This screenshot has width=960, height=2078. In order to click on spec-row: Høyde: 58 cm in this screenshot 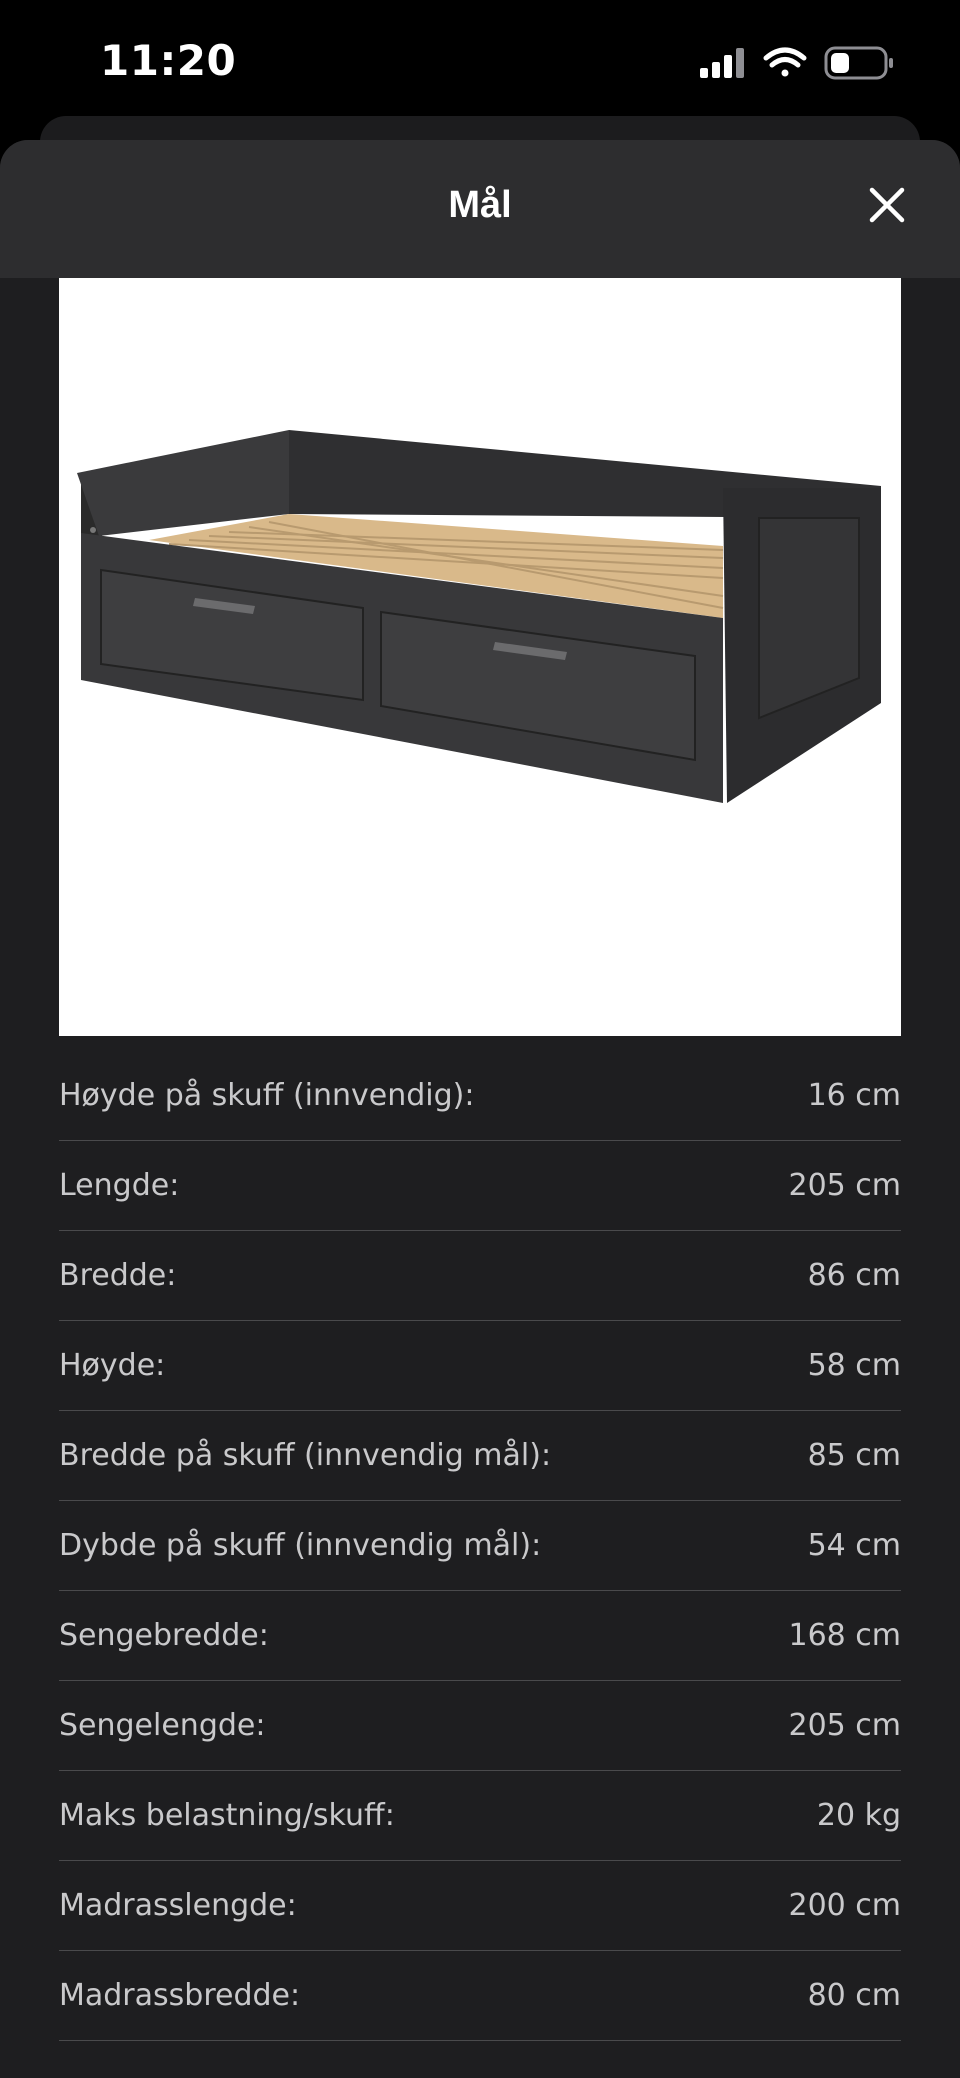, I will do `click(480, 1366)`.